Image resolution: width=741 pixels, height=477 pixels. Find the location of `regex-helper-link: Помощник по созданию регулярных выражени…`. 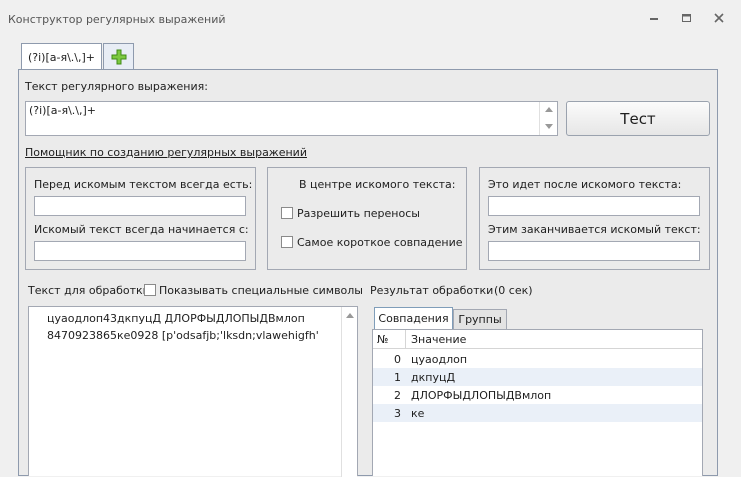

regex-helper-link: Помощник по созданию регулярных выражени… is located at coordinates (166, 152).